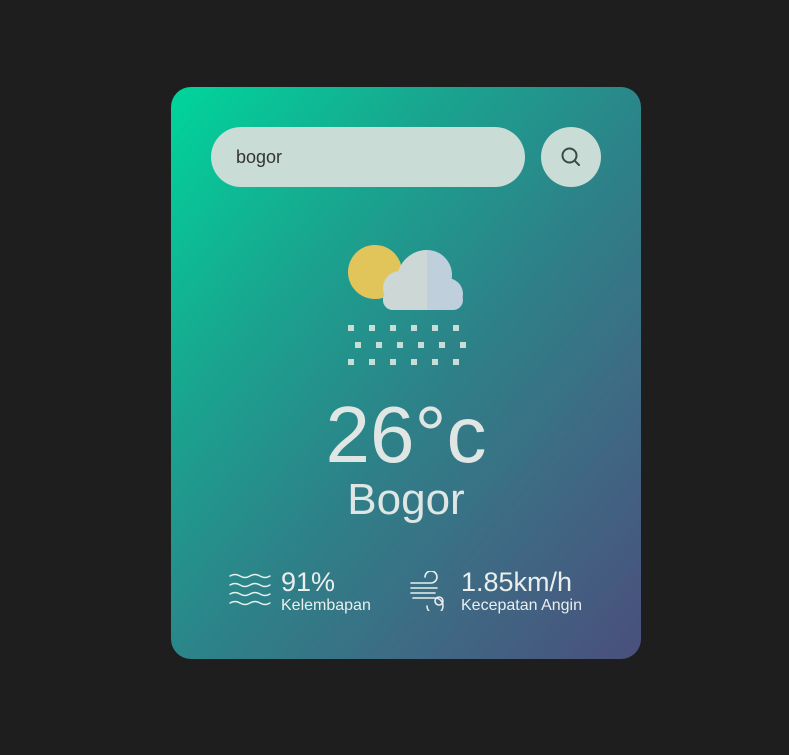  What do you see at coordinates (521, 605) in the screenshot?
I see `wind-label: Kecepatan Angin` at bounding box center [521, 605].